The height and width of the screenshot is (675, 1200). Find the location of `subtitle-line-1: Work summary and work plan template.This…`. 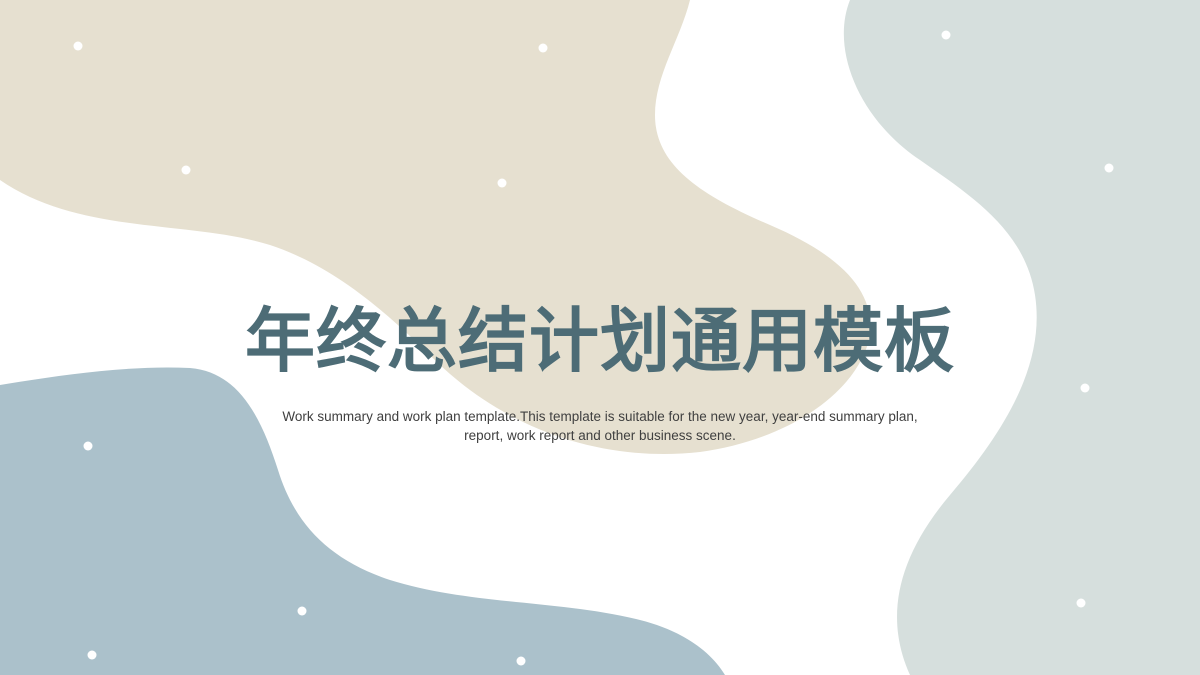

subtitle-line-1: Work summary and work plan template.This… is located at coordinates (600, 416).